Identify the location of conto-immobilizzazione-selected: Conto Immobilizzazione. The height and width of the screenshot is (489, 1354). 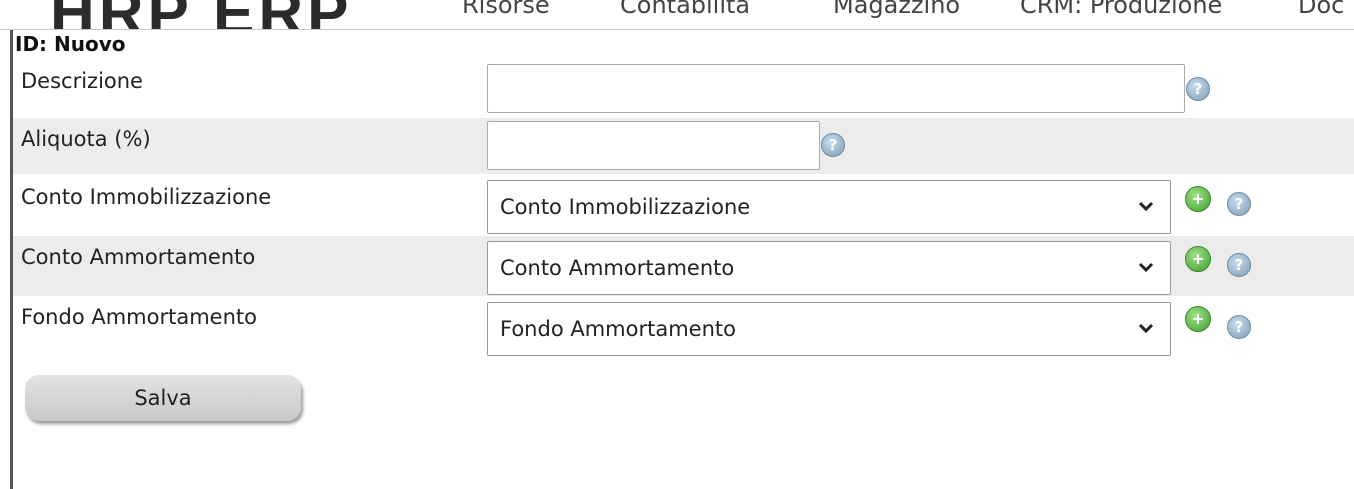
(625, 207).